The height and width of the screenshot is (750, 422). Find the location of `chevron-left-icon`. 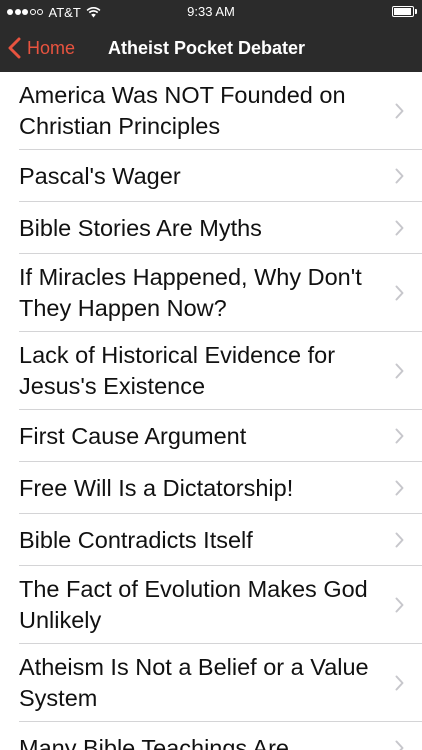

chevron-left-icon is located at coordinates (14, 48).